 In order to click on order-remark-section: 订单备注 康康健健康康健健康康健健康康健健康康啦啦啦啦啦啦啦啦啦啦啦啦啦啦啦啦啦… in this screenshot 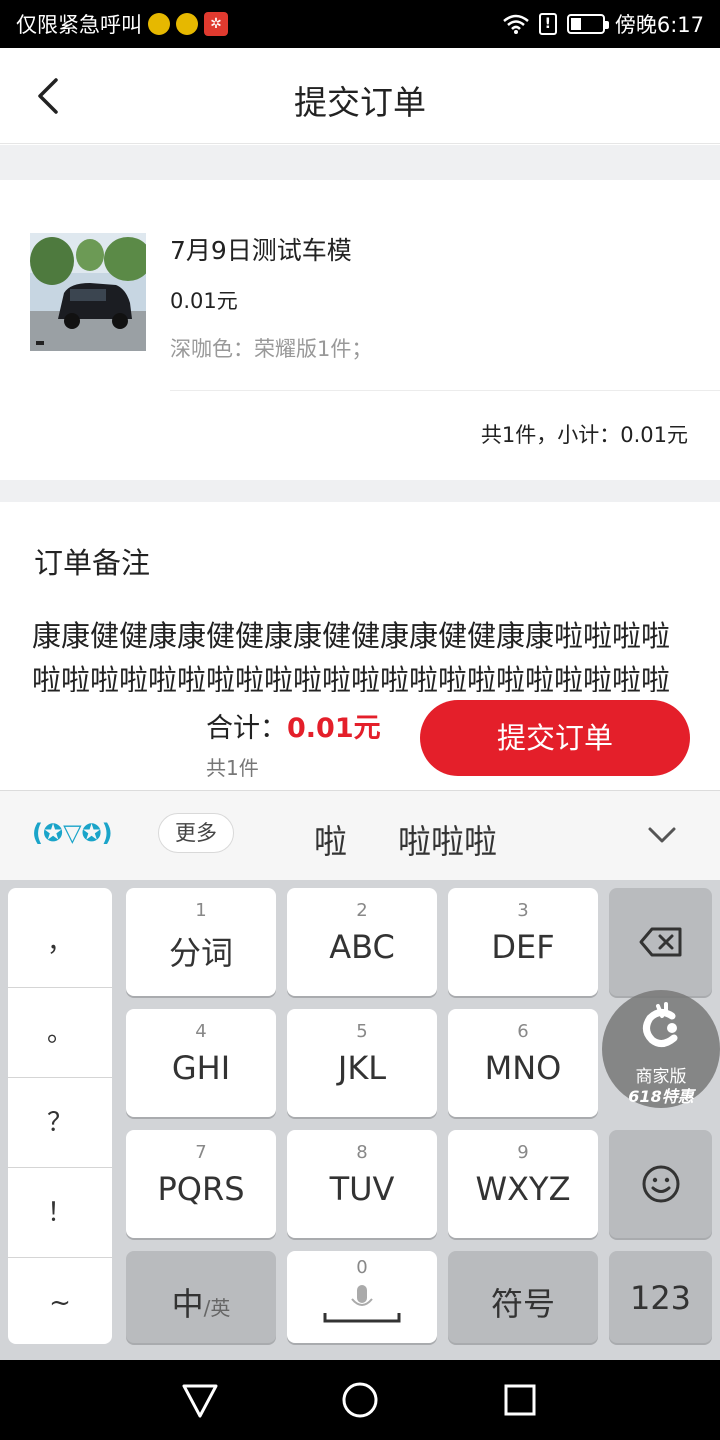, I will do `click(360, 597)`.